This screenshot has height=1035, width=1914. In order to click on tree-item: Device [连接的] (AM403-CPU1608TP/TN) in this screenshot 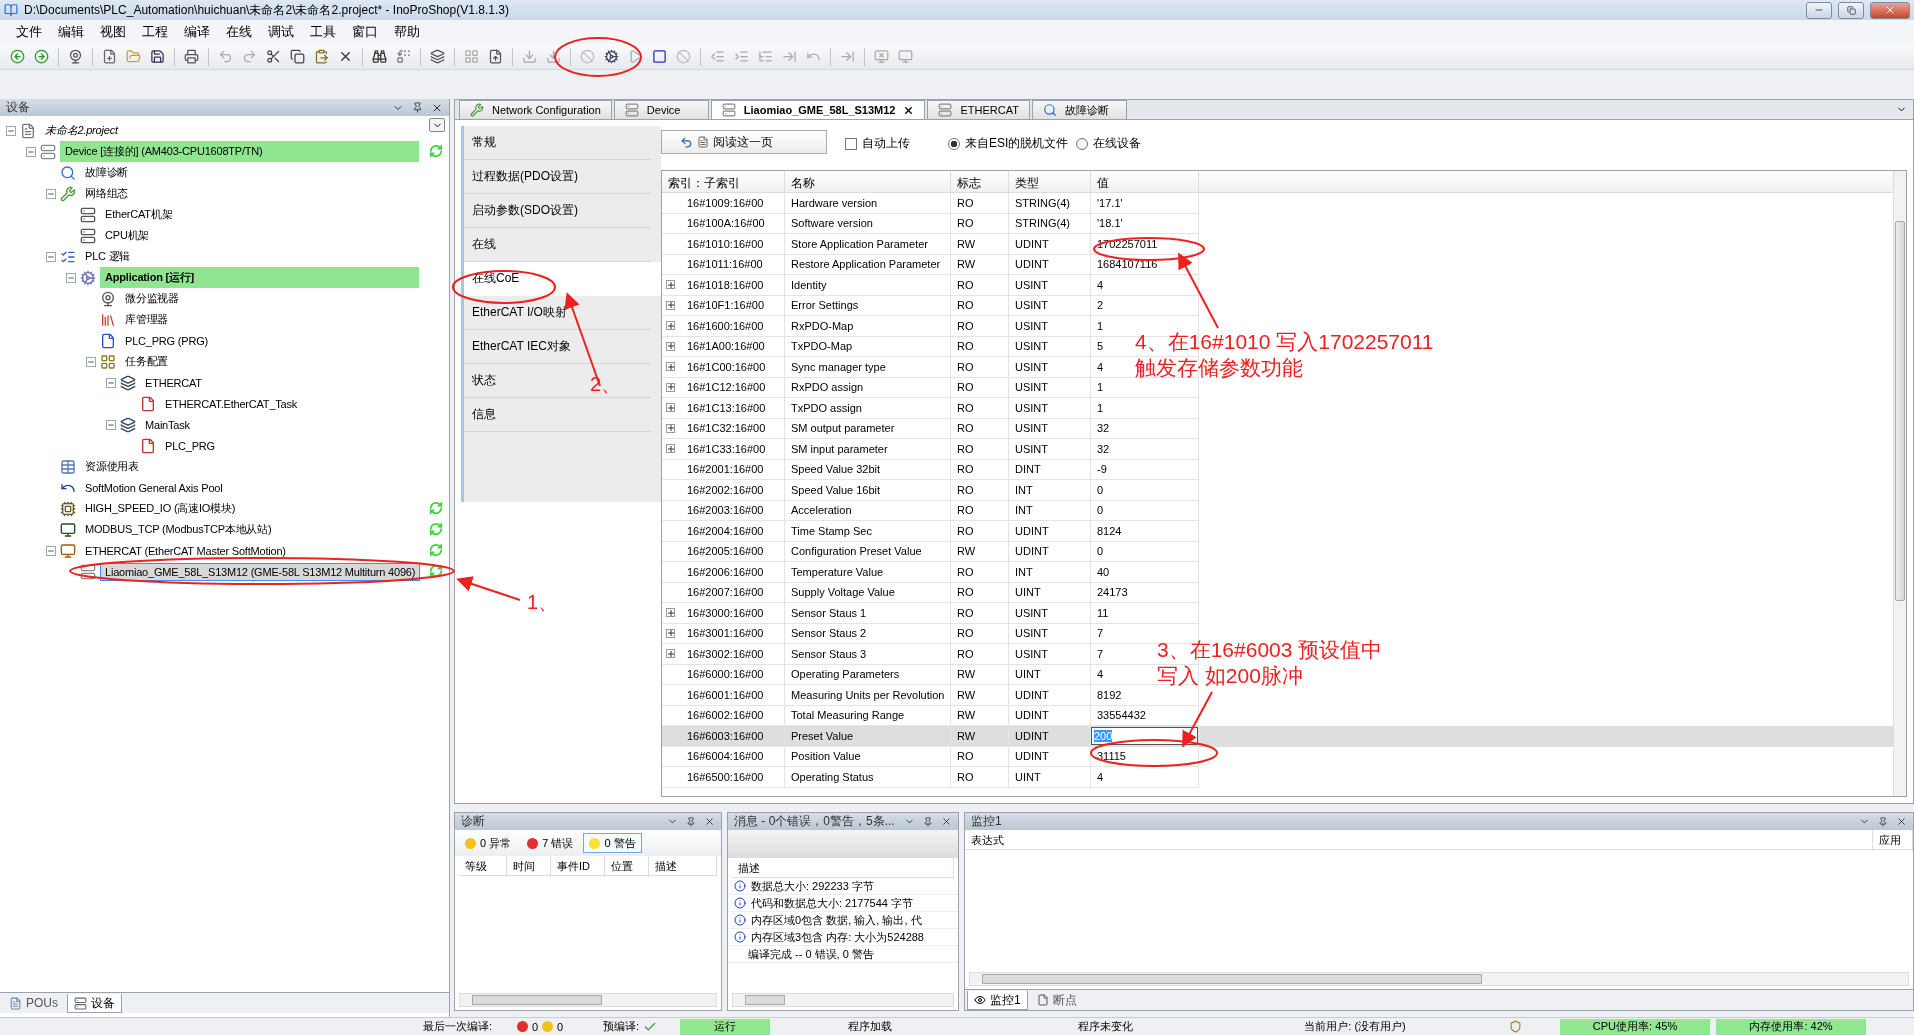, I will do `click(239, 151)`.